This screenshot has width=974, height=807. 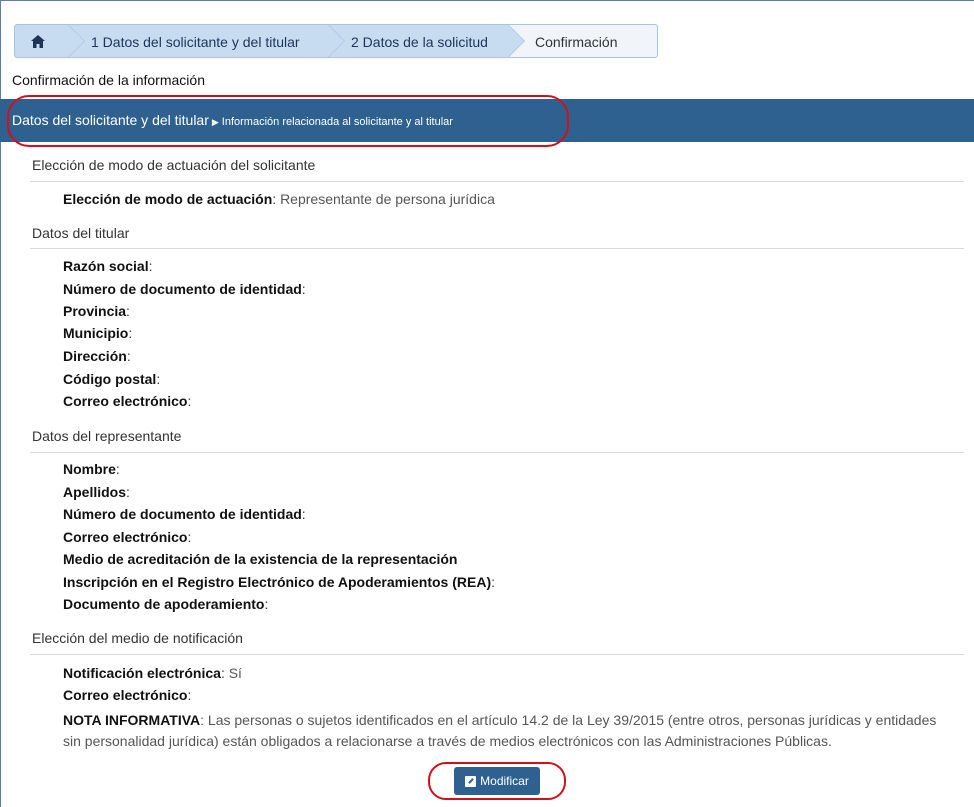 I want to click on field-label: Provincia, so click(x=95, y=311).